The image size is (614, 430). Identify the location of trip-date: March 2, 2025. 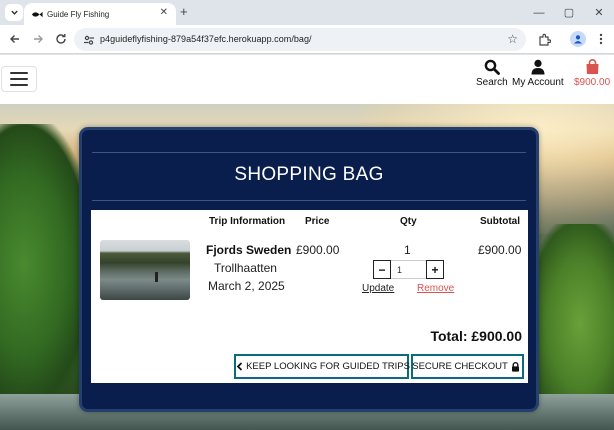
(246, 286).